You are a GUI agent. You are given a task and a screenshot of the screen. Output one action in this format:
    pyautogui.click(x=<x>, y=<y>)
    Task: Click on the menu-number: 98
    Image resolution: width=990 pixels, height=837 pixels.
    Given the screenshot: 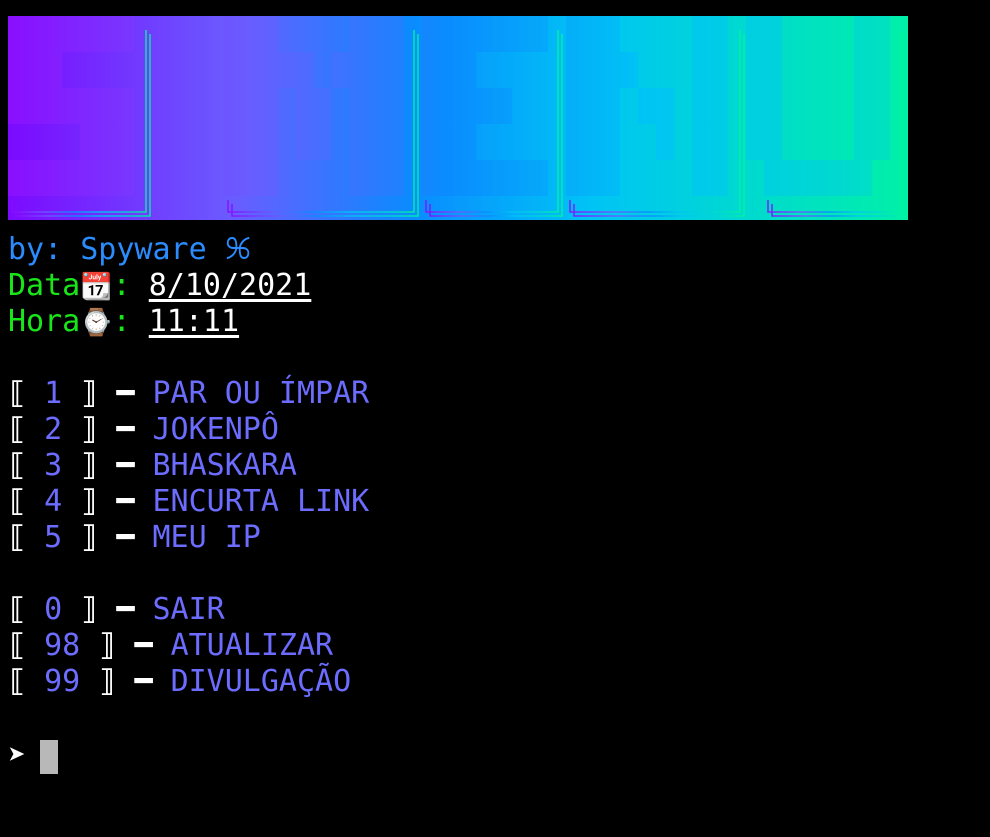 What is the action you would take?
    pyautogui.click(x=62, y=645)
    